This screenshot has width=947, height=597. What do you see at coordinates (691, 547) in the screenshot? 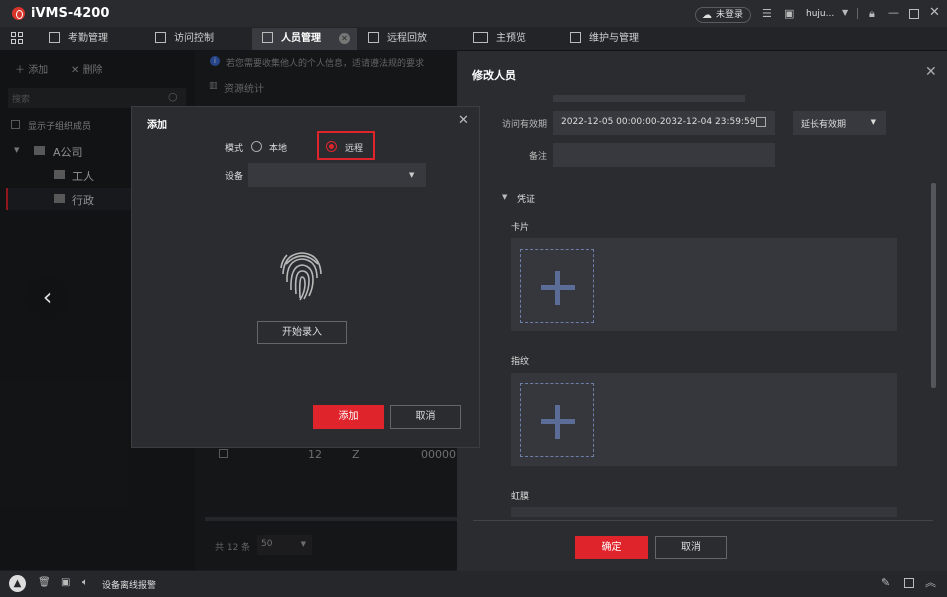
I see `cancel-edit-button: 取消` at bounding box center [691, 547].